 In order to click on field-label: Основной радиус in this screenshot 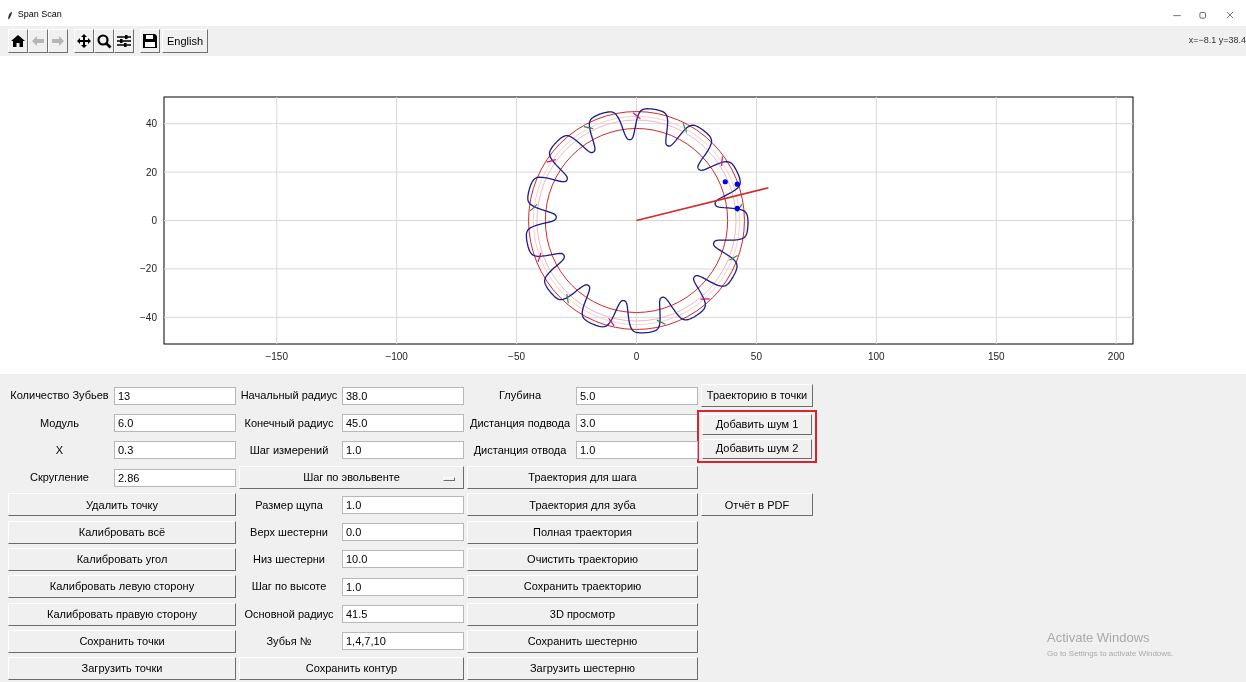, I will do `click(289, 614)`.